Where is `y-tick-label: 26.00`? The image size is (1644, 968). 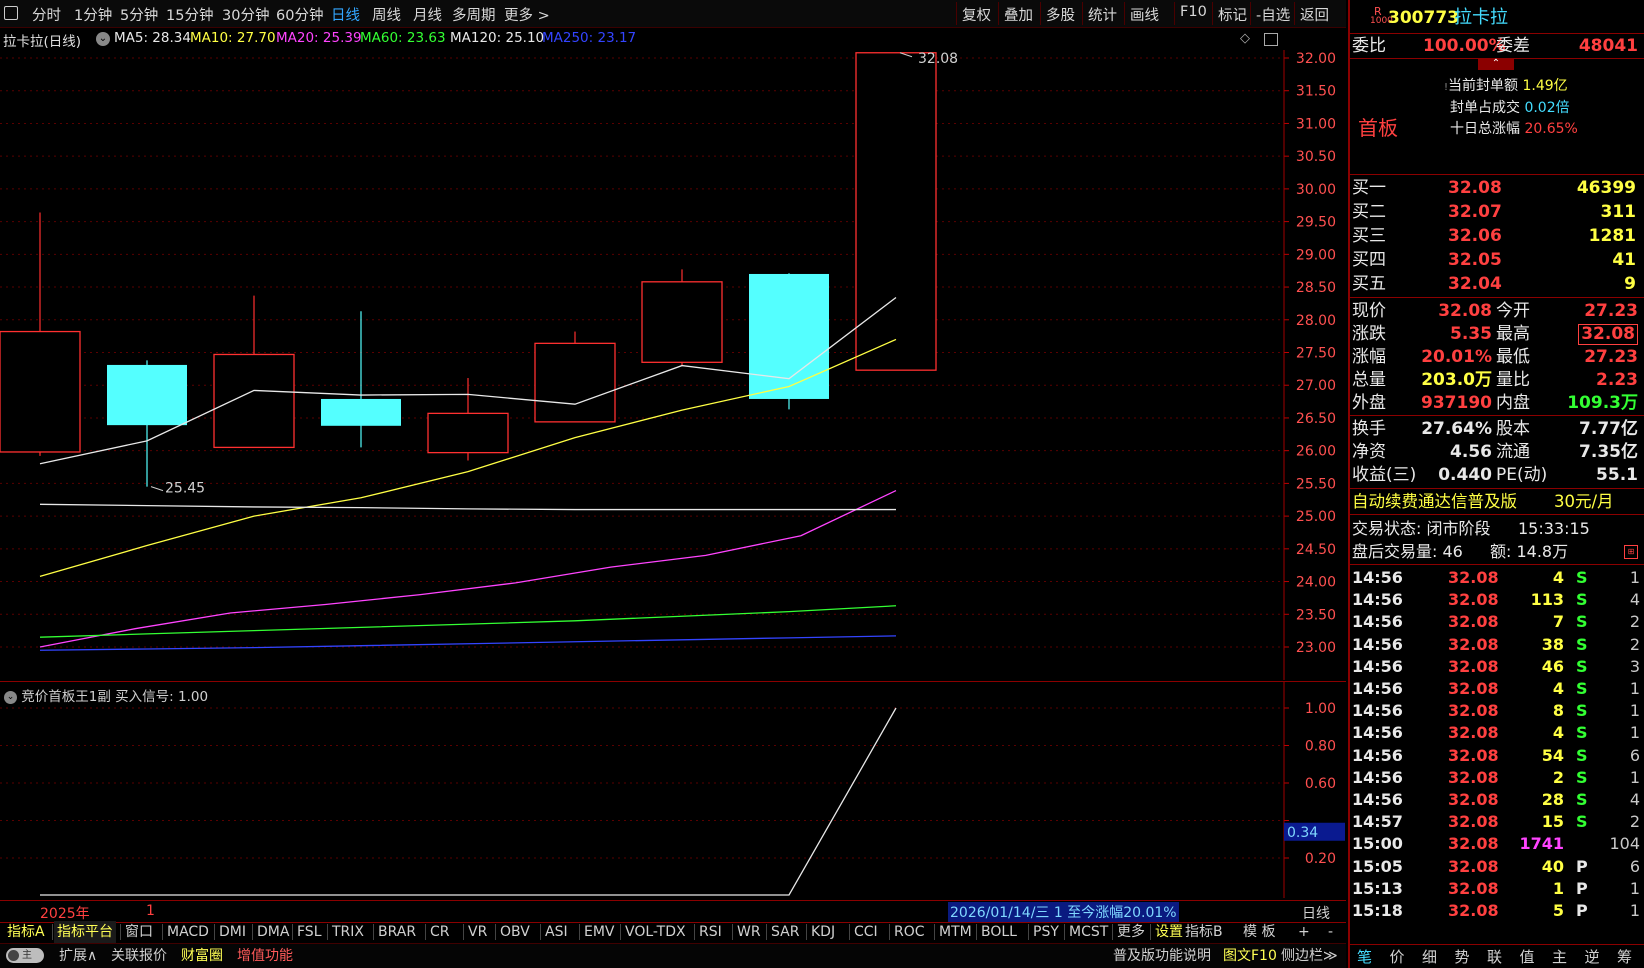 y-tick-label: 26.00 is located at coordinates (1316, 452).